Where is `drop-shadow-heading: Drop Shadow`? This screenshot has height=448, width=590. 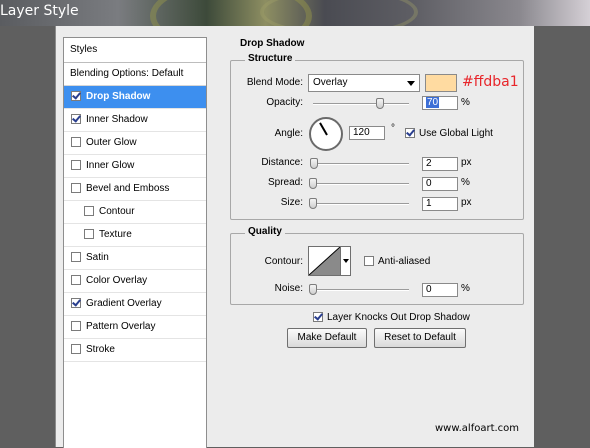 drop-shadow-heading: Drop Shadow is located at coordinates (272, 43).